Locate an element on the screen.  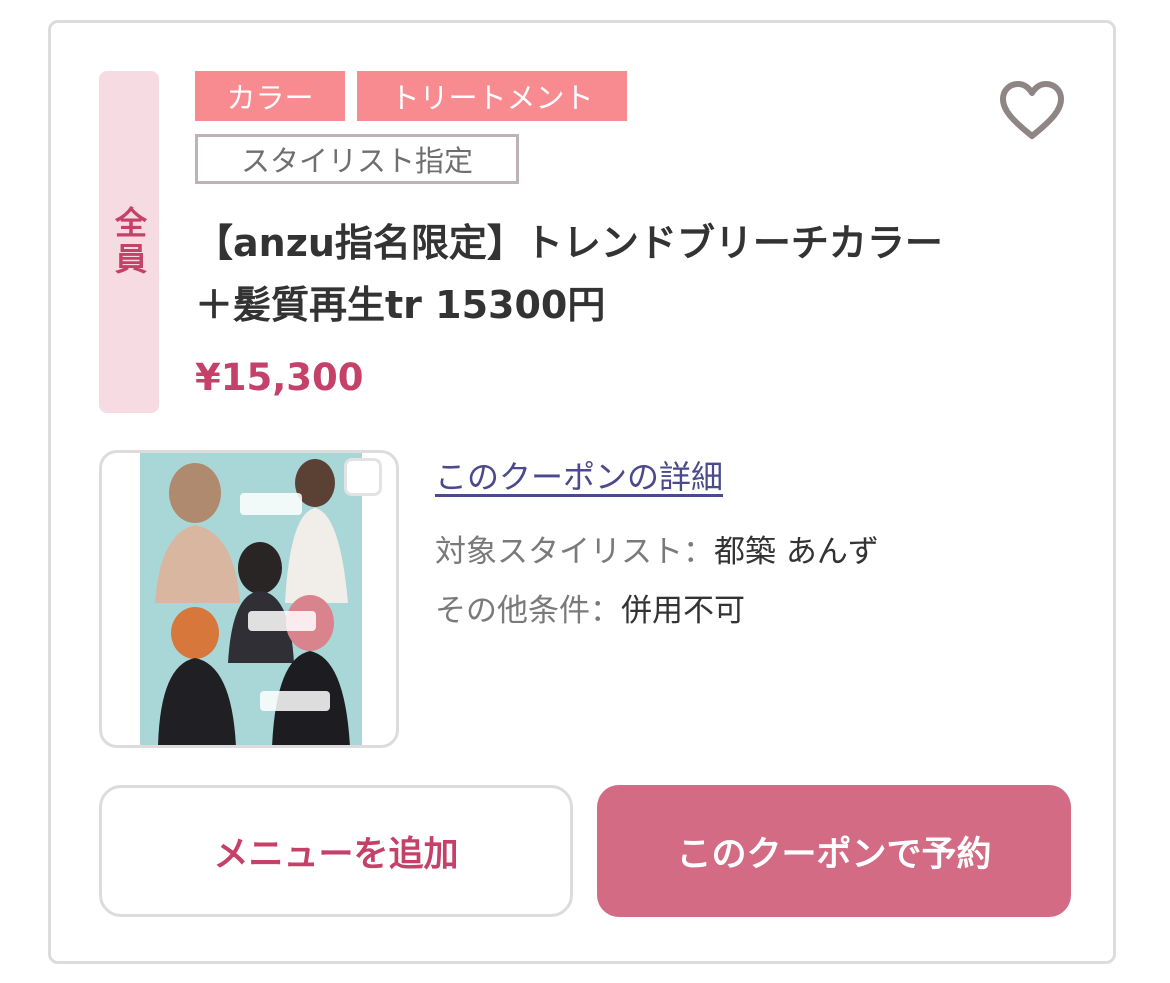
coupon-photo is located at coordinates (251, 599).